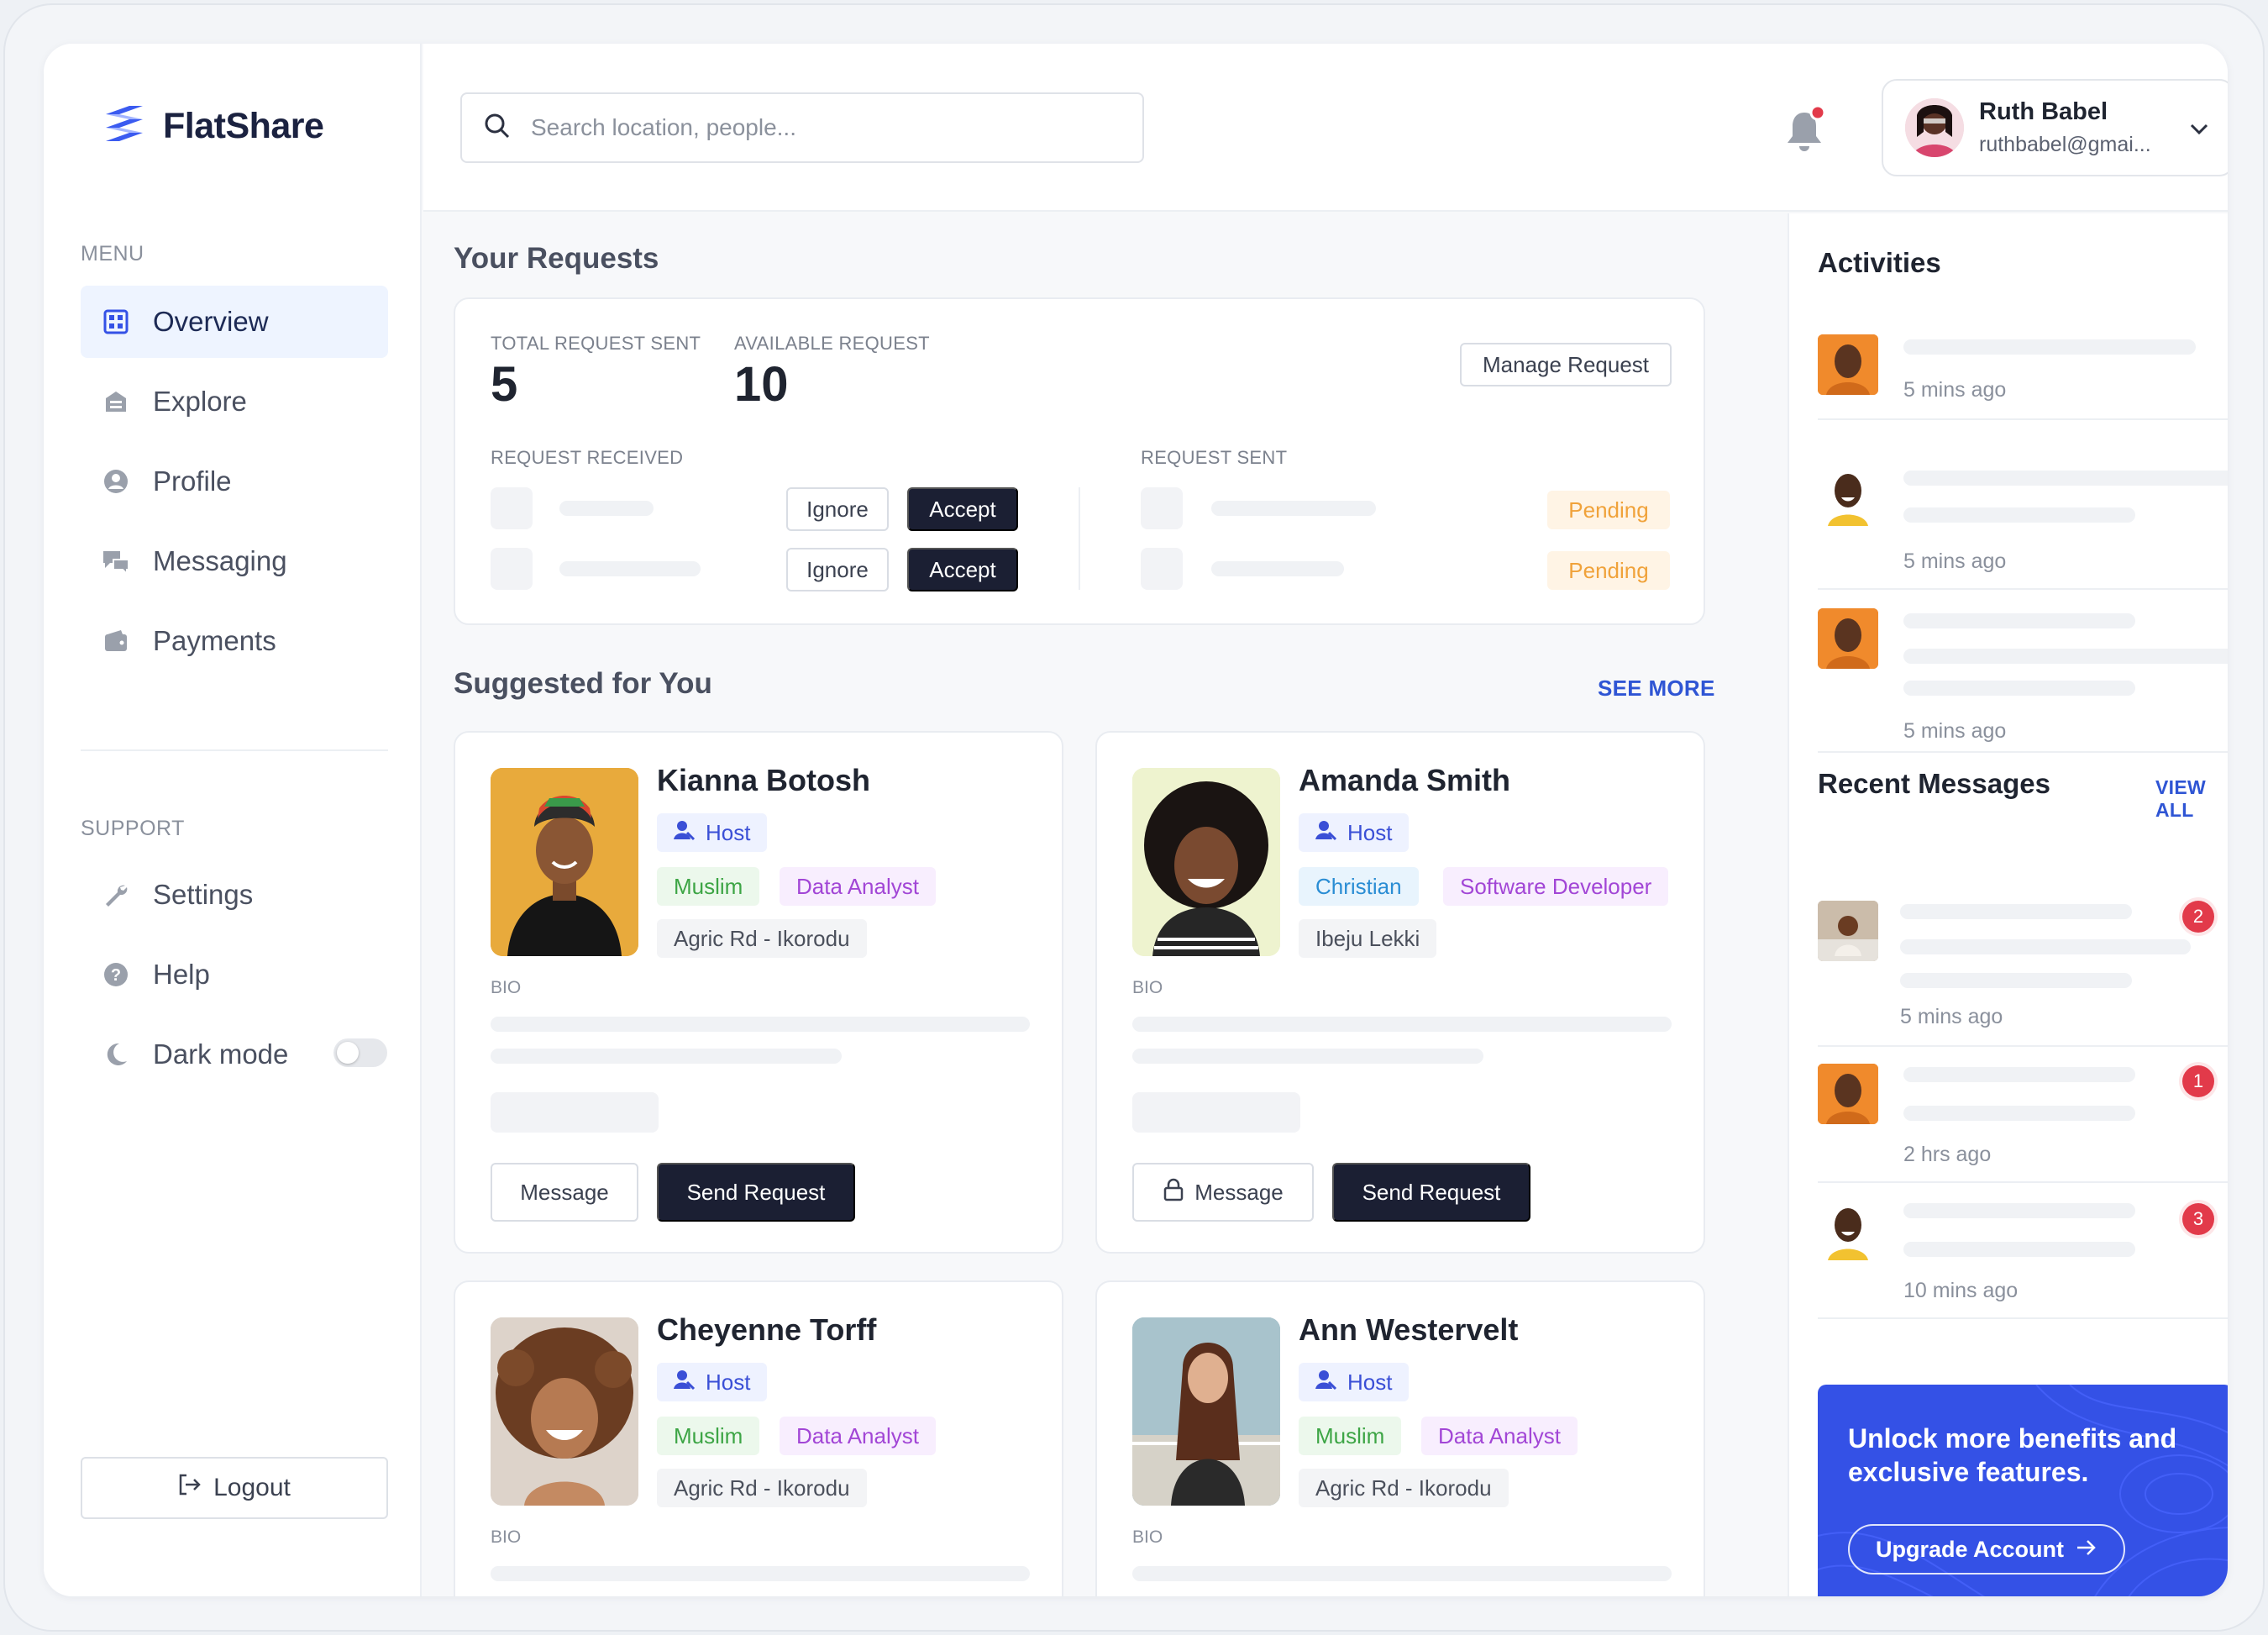 This screenshot has height=1635, width=2268. Describe the element at coordinates (1806, 129) in the screenshot. I see `notification-bell` at that location.